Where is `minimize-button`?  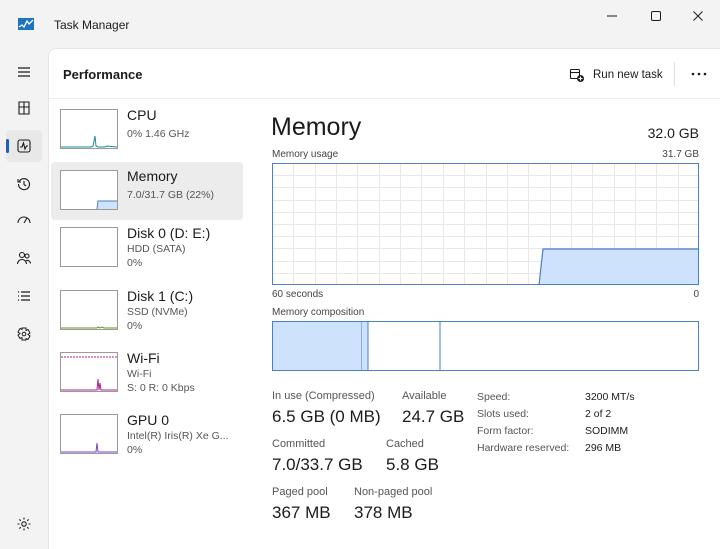 minimize-button is located at coordinates (612, 16).